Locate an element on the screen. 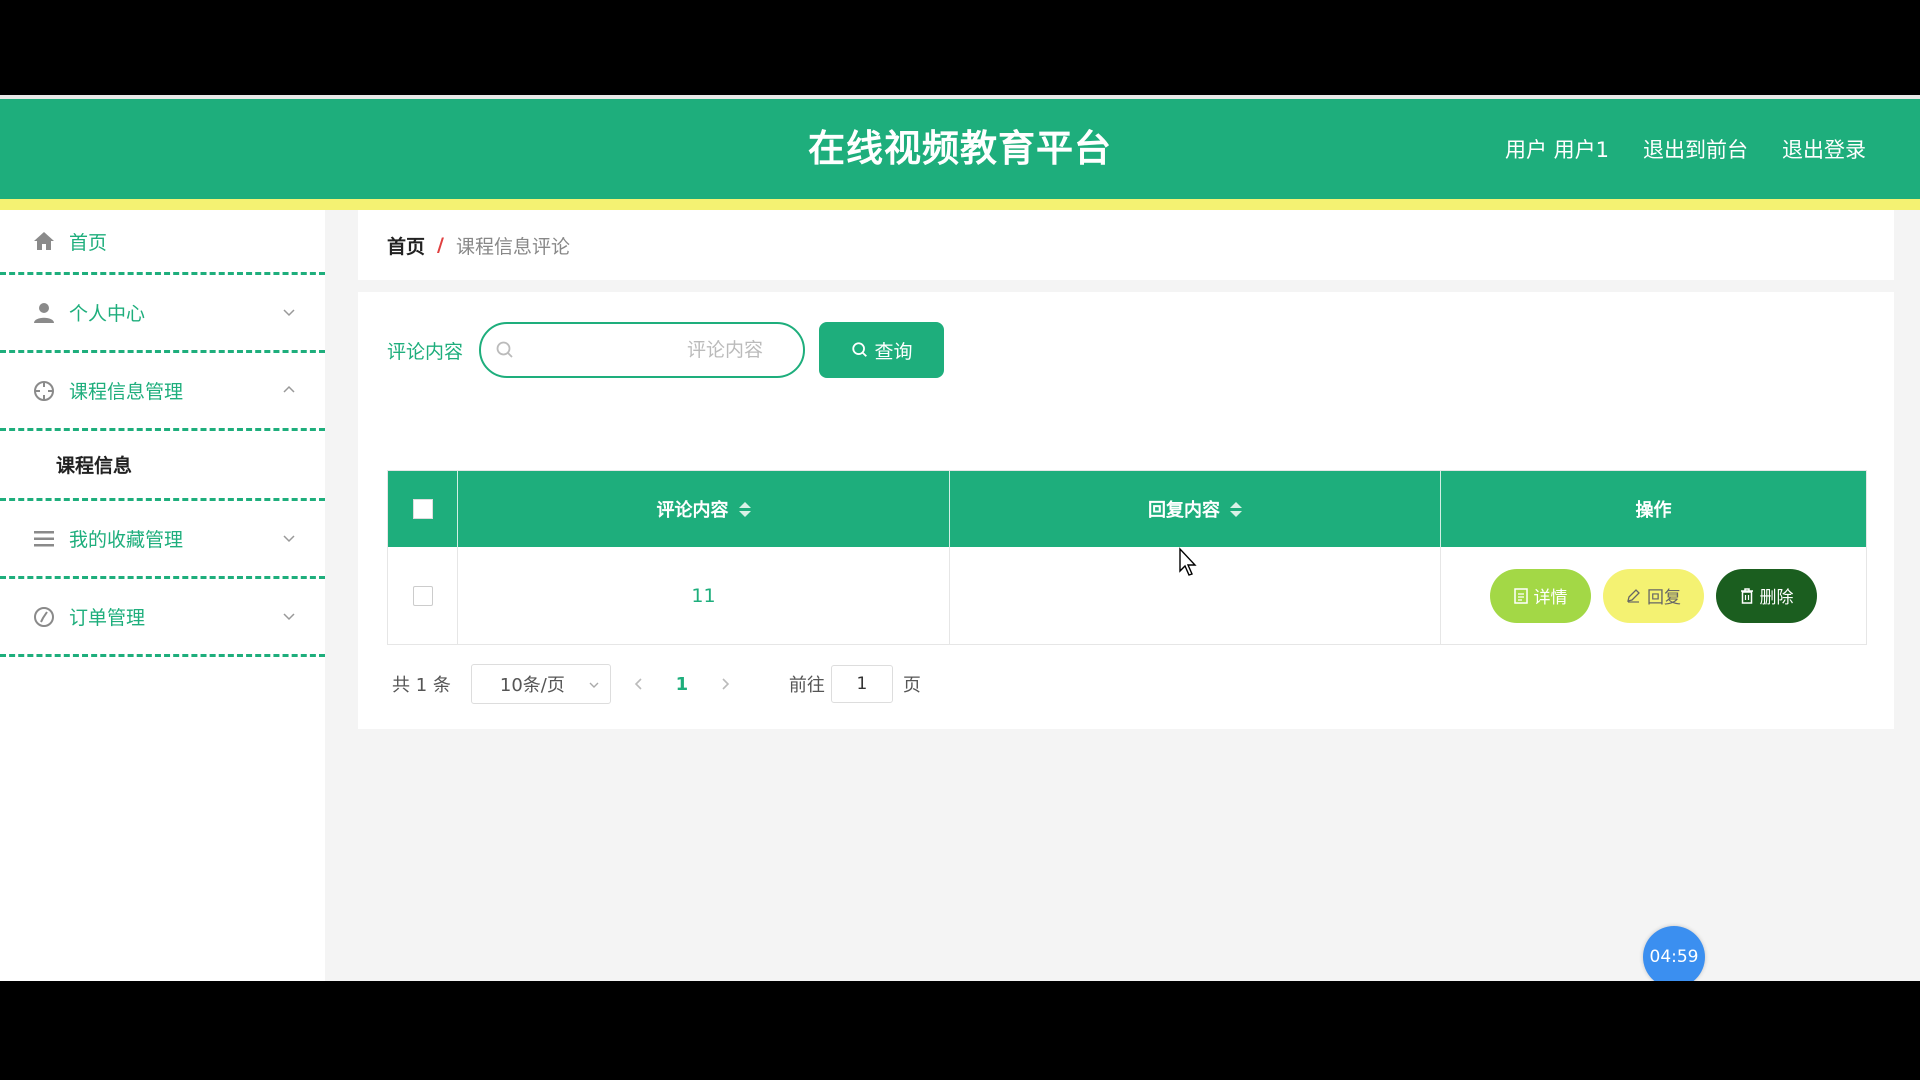 The height and width of the screenshot is (1080, 1920). column-header-label: 评论内容 is located at coordinates (692, 510).